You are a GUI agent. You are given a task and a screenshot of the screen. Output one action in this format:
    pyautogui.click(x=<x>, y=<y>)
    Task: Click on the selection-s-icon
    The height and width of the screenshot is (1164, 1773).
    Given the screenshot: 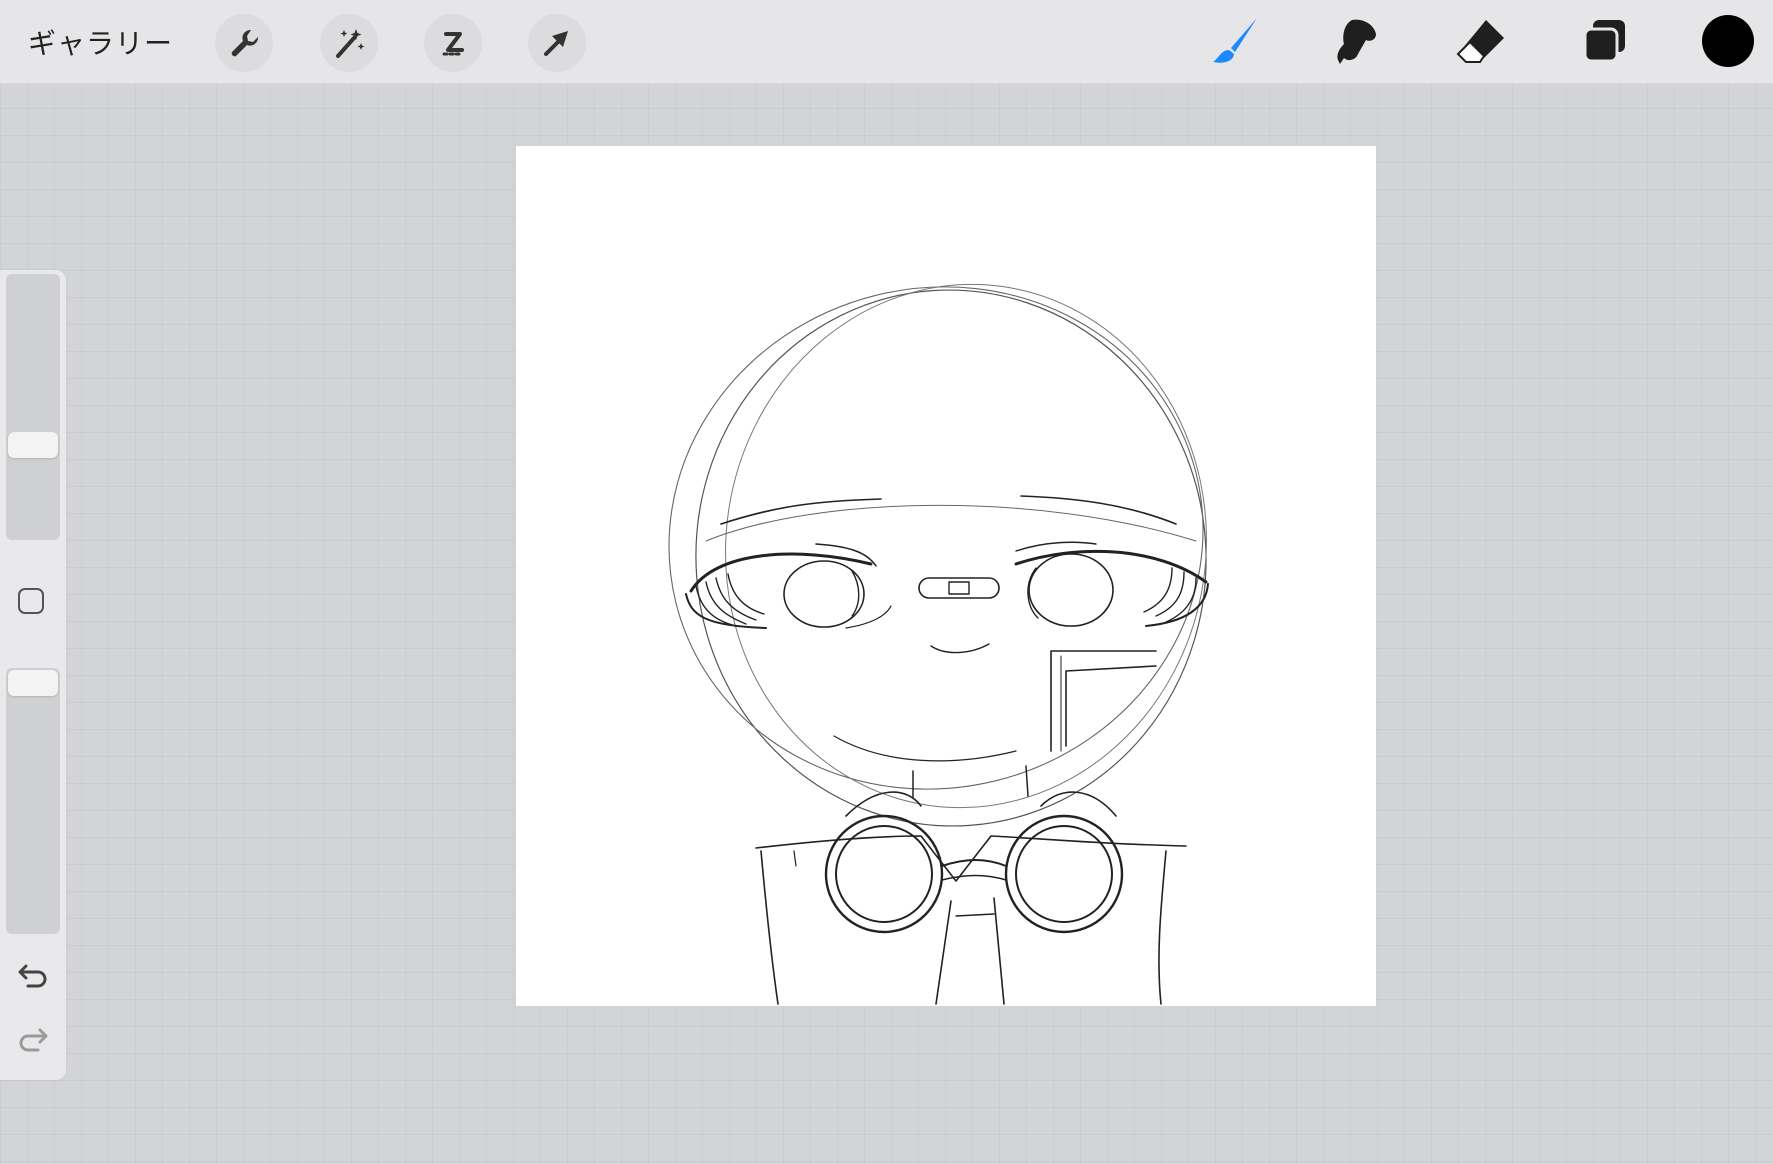 What is the action you would take?
    pyautogui.click(x=453, y=44)
    